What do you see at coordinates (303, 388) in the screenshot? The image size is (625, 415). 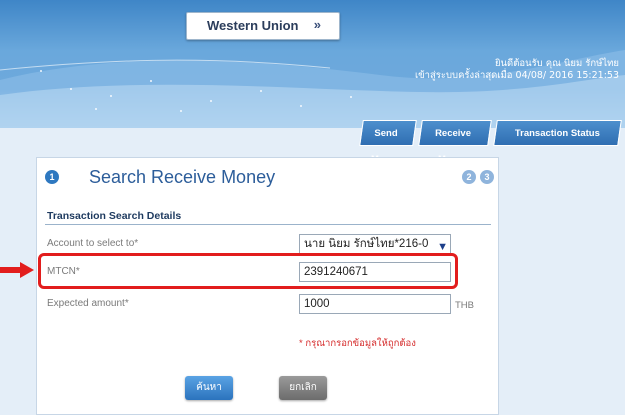 I see `cancel-button: ยกเลิก` at bounding box center [303, 388].